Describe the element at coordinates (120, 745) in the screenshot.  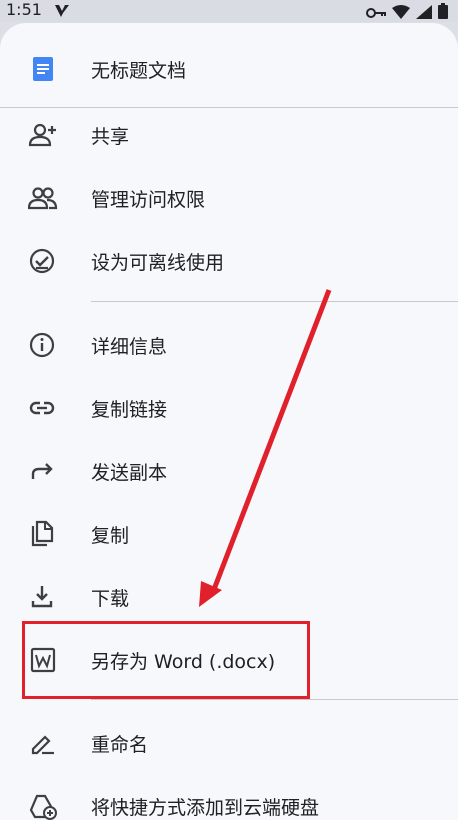
I see `menu-label: 重命名` at that location.